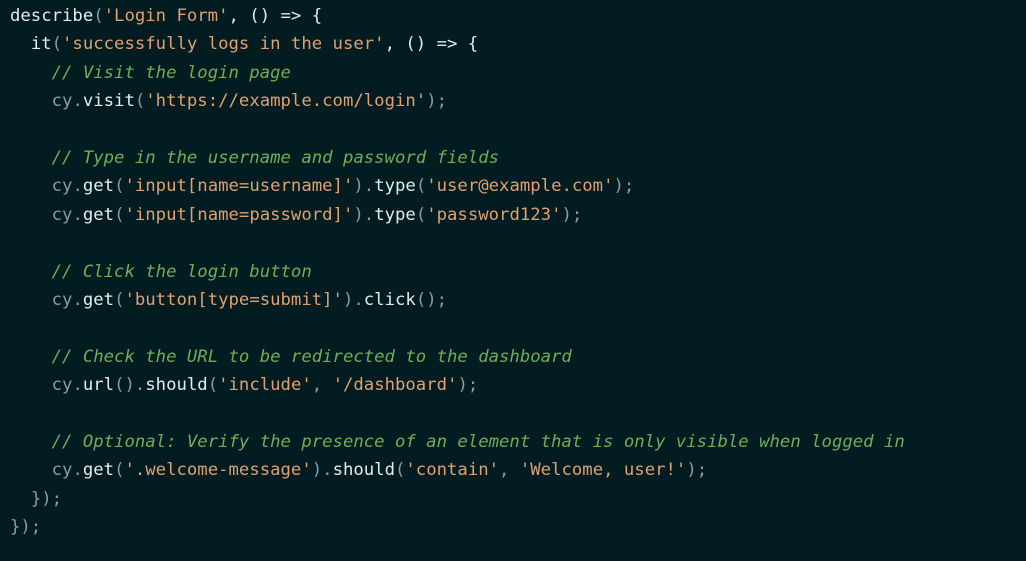 This screenshot has height=561, width=1026. I want to click on code-line-11: cy.get('button[type=submit]').click();, so click(249, 299).